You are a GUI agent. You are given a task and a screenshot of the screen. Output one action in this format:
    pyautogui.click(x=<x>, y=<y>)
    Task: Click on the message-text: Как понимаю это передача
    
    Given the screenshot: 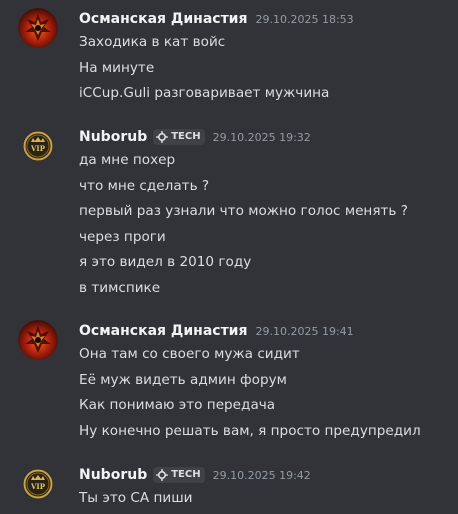 What is the action you would take?
    pyautogui.click(x=177, y=405)
    